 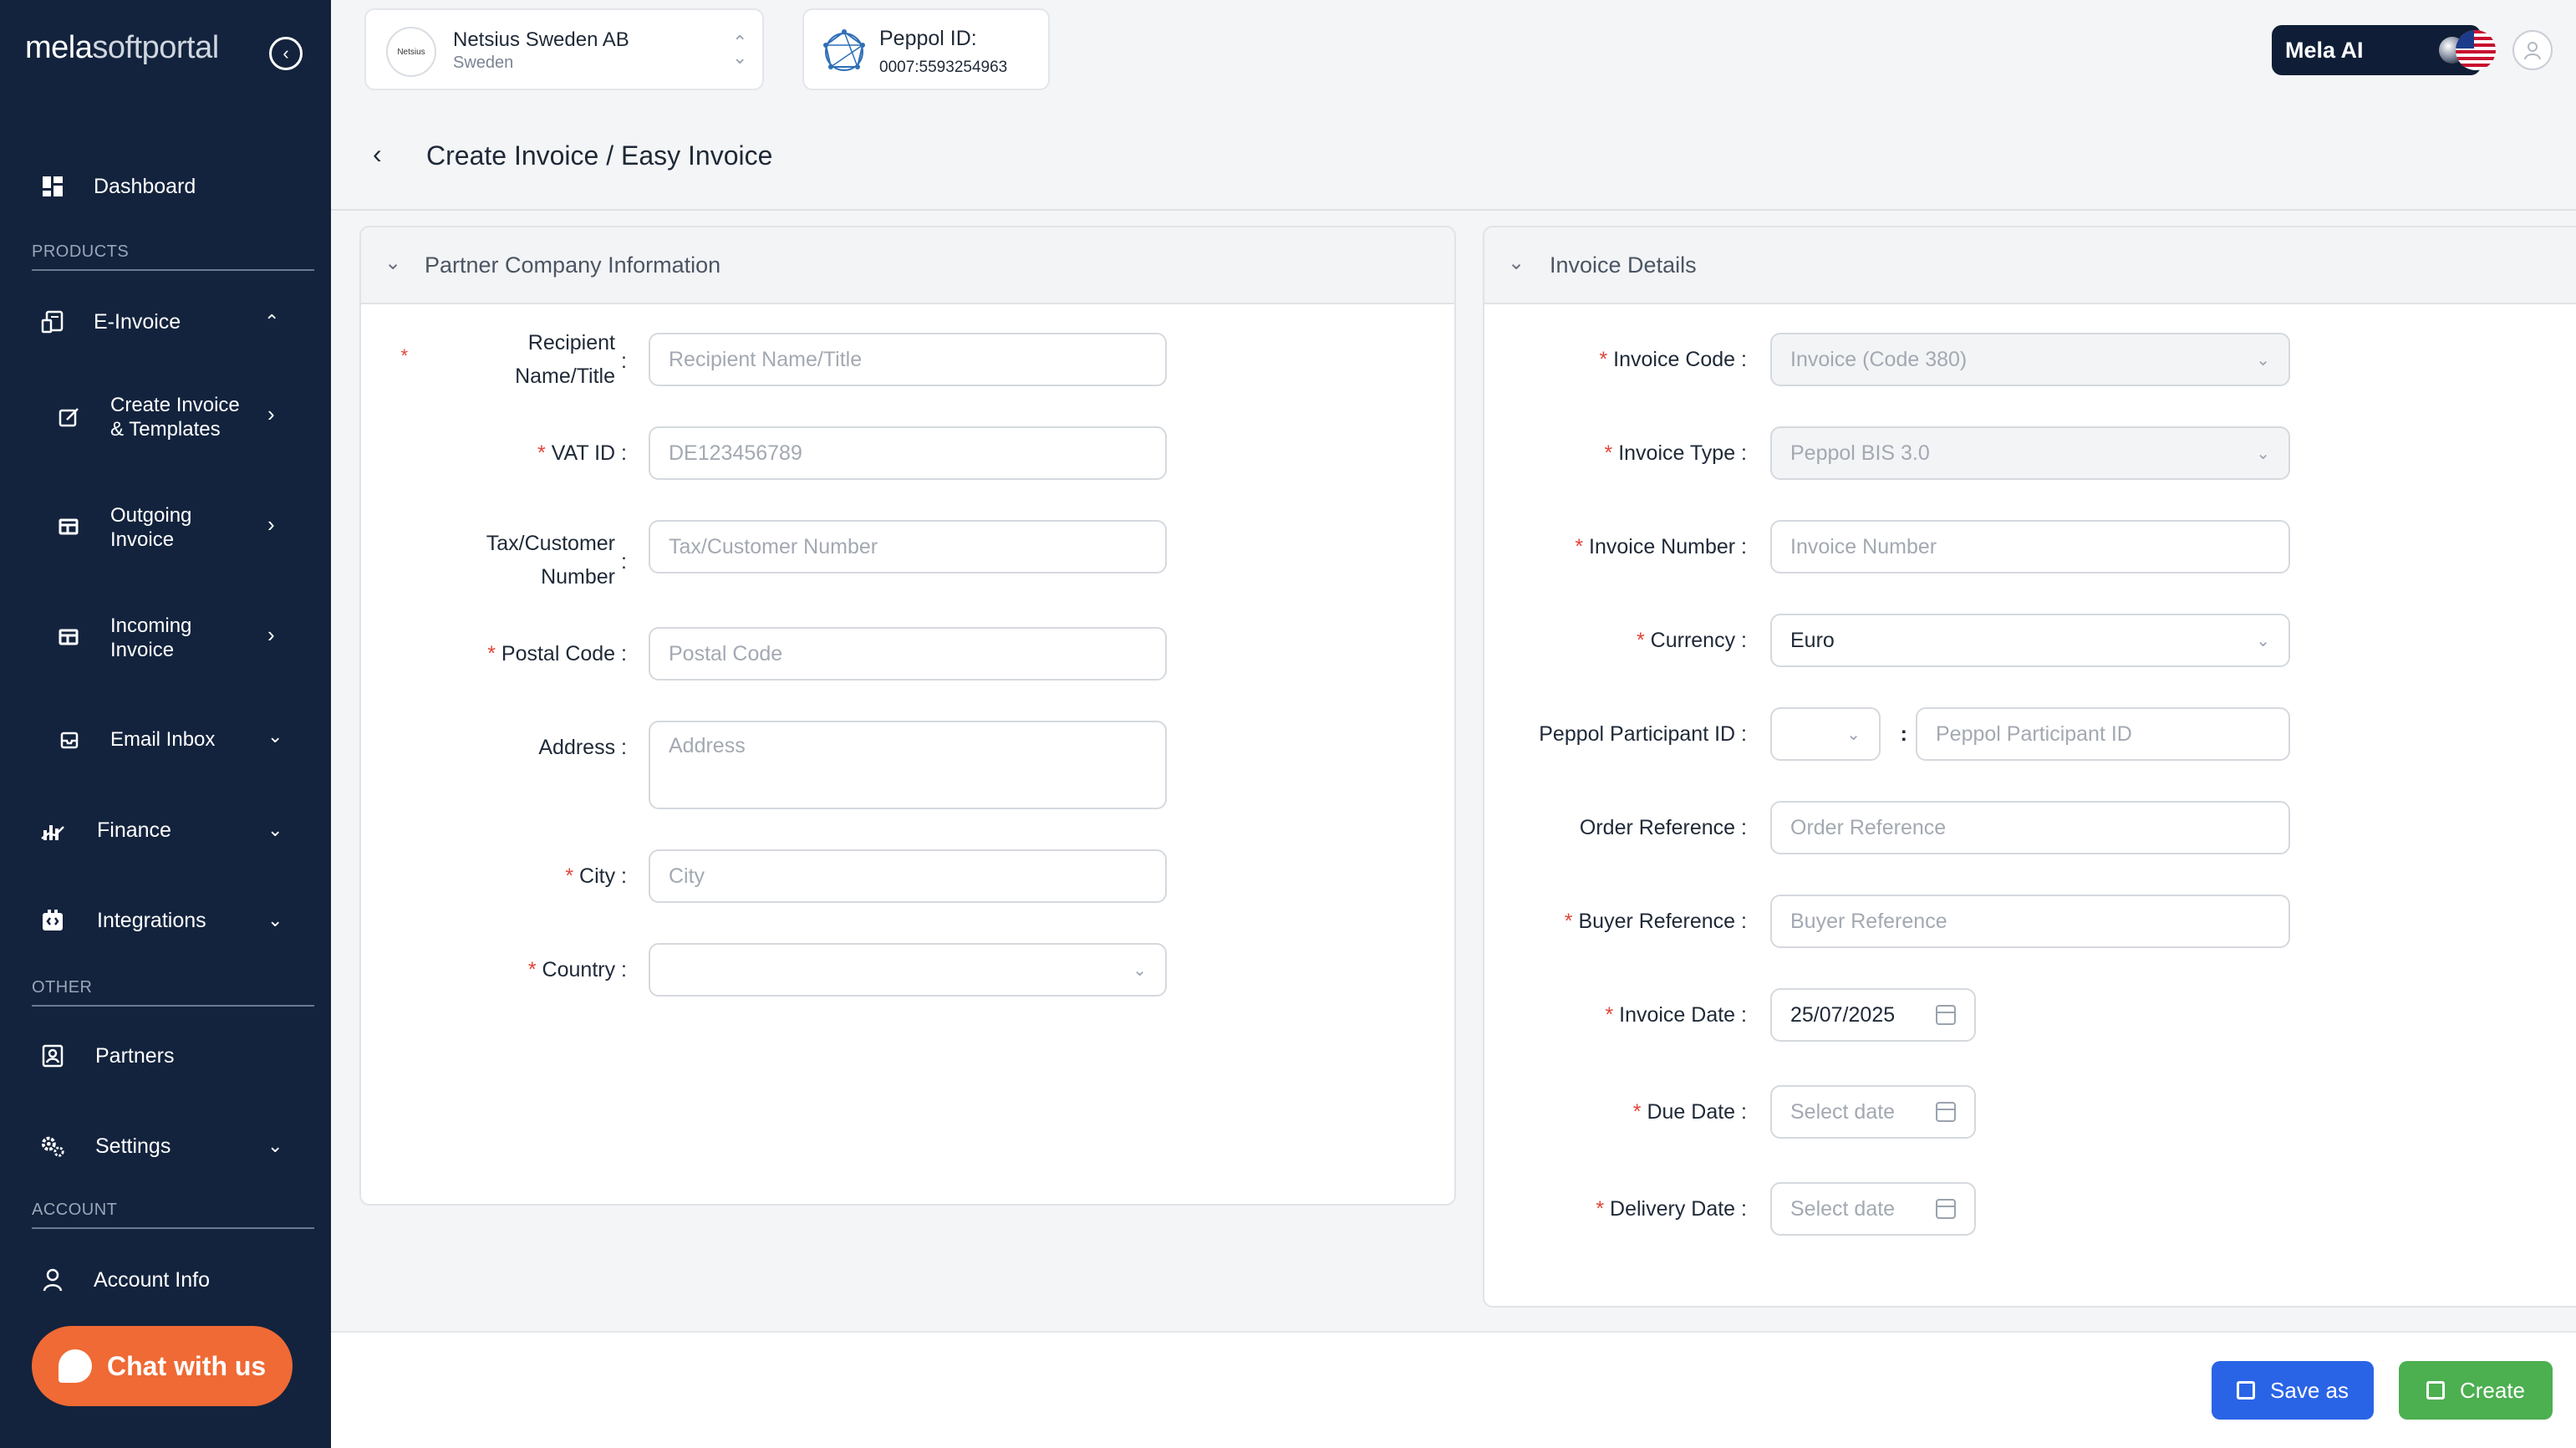 What do you see at coordinates (908, 654) in the screenshot?
I see `postal-code-input: Postal Code` at bounding box center [908, 654].